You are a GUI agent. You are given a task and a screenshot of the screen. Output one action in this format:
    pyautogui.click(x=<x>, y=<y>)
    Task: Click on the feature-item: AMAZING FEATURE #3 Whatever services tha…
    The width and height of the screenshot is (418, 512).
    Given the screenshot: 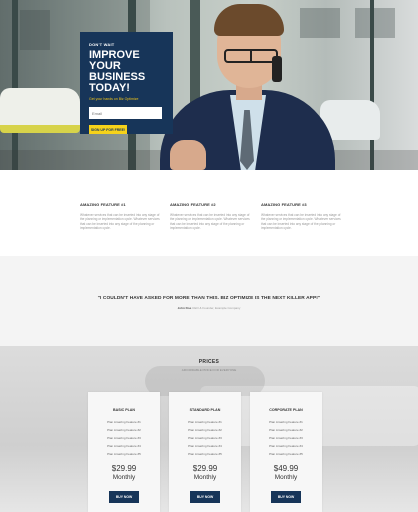 What is the action you would take?
    pyautogui.click(x=301, y=216)
    